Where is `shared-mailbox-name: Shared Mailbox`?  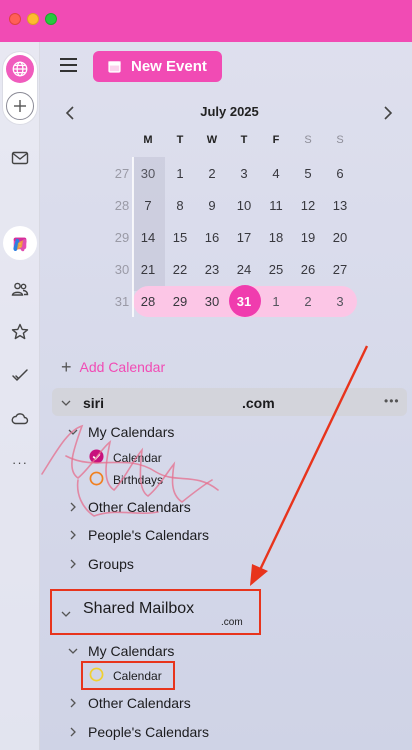 shared-mailbox-name: Shared Mailbox is located at coordinates (138, 609).